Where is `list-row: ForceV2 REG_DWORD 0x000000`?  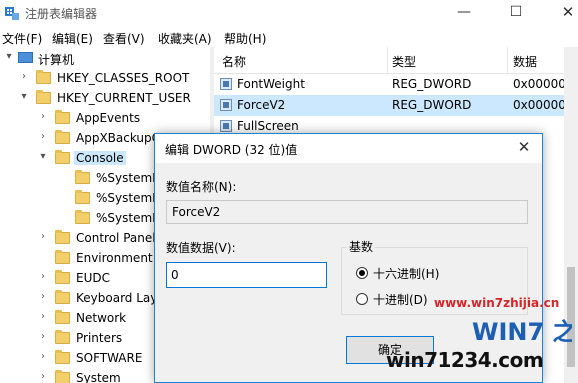 list-row: ForceV2 REG_DWORD 0x000000 is located at coordinates (396, 105).